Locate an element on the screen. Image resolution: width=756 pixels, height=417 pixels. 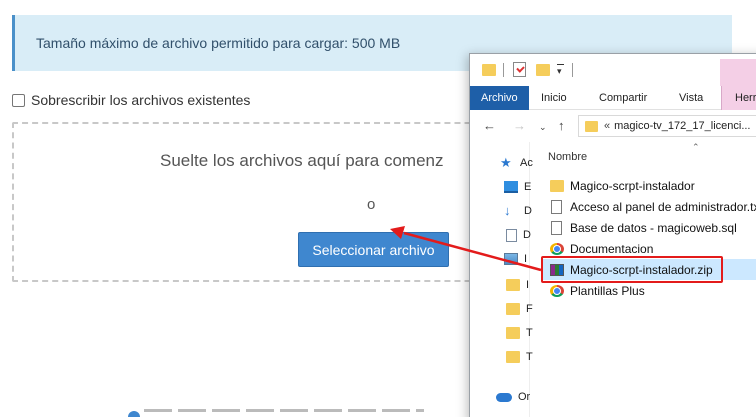
file-row: Acceso al panel de administrador.txt is located at coordinates (649, 206).